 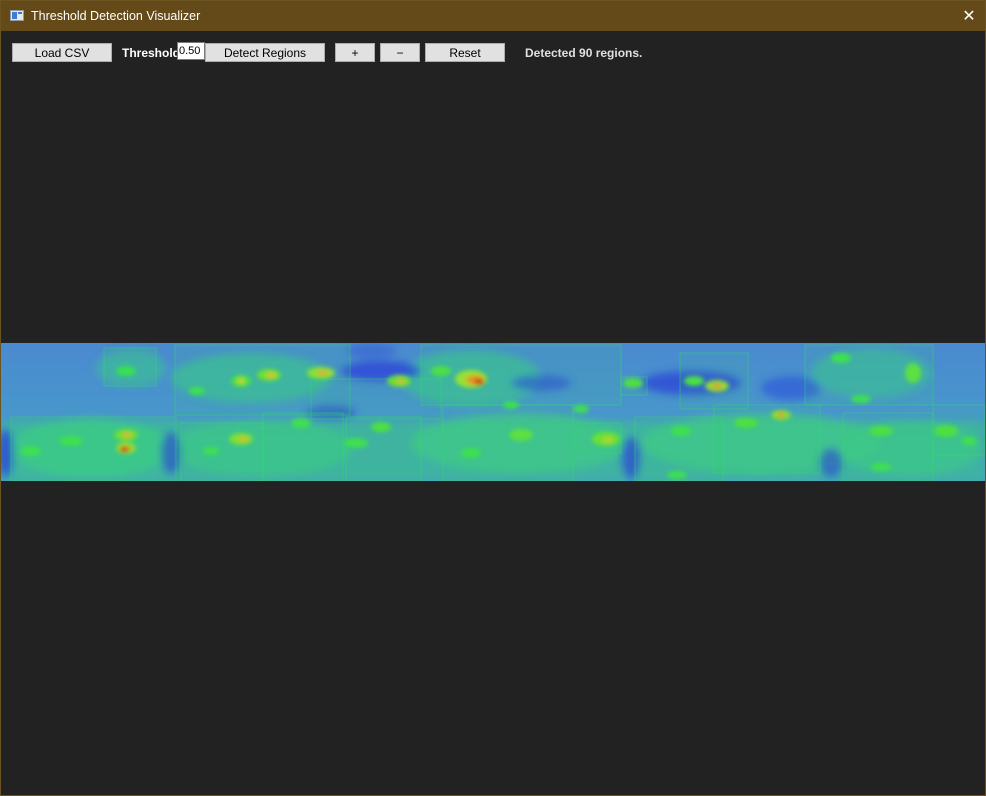 What do you see at coordinates (17, 15) in the screenshot?
I see `app-window-icon` at bounding box center [17, 15].